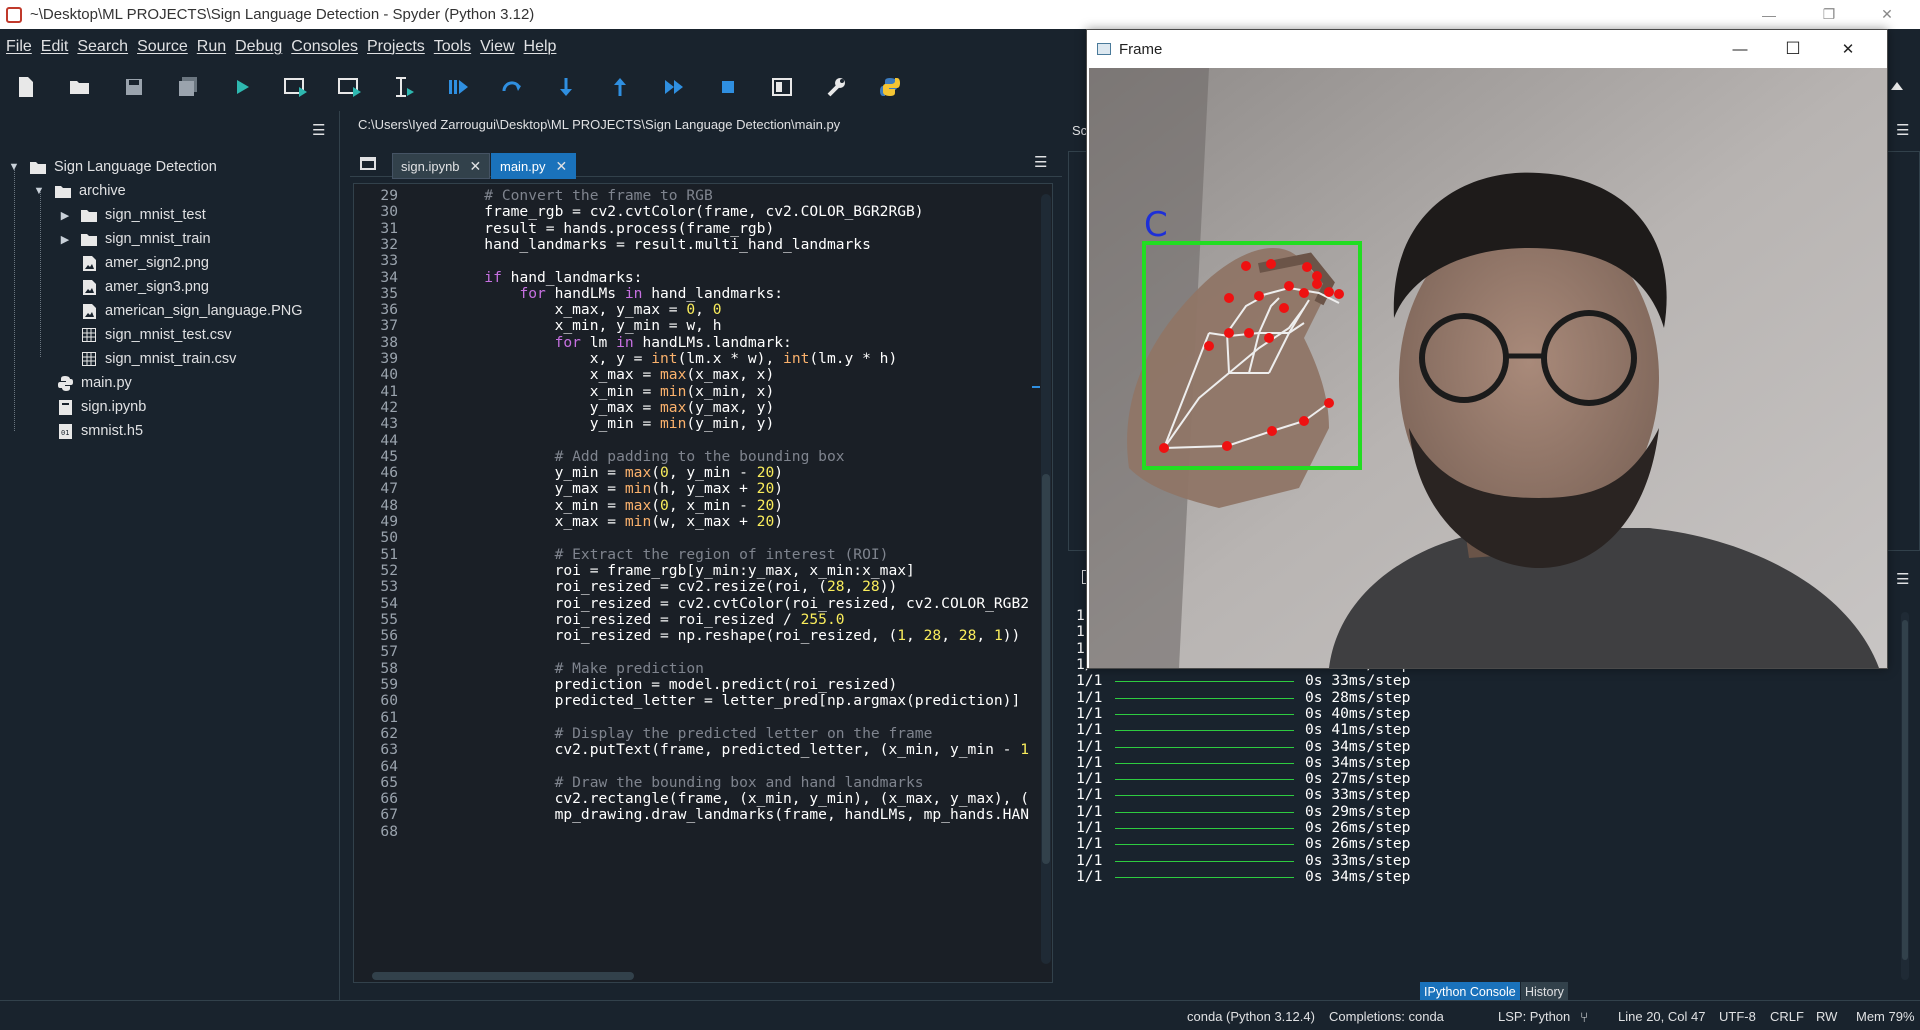 This screenshot has width=1920, height=1030. I want to click on tree-item-smnist-h5: 01 smnist.h5, so click(100, 431).